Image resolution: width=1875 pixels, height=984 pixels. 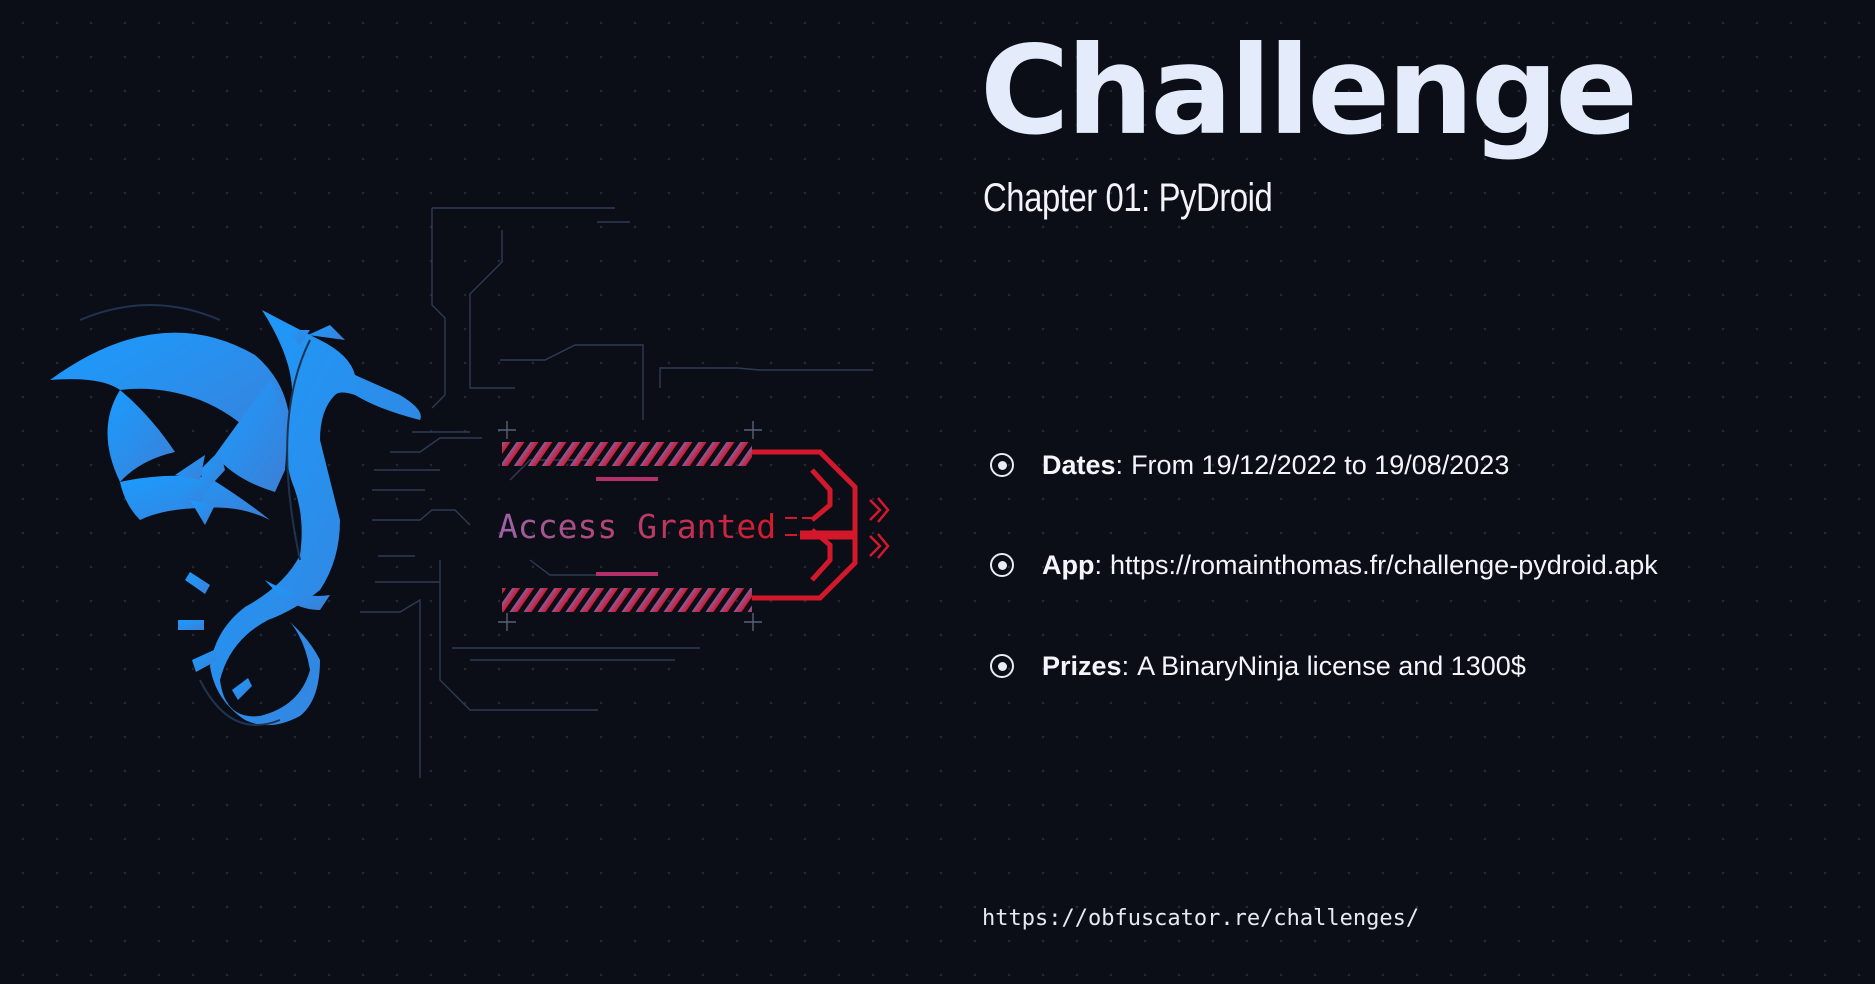 I want to click on info-key-app: App, so click(x=1068, y=564).